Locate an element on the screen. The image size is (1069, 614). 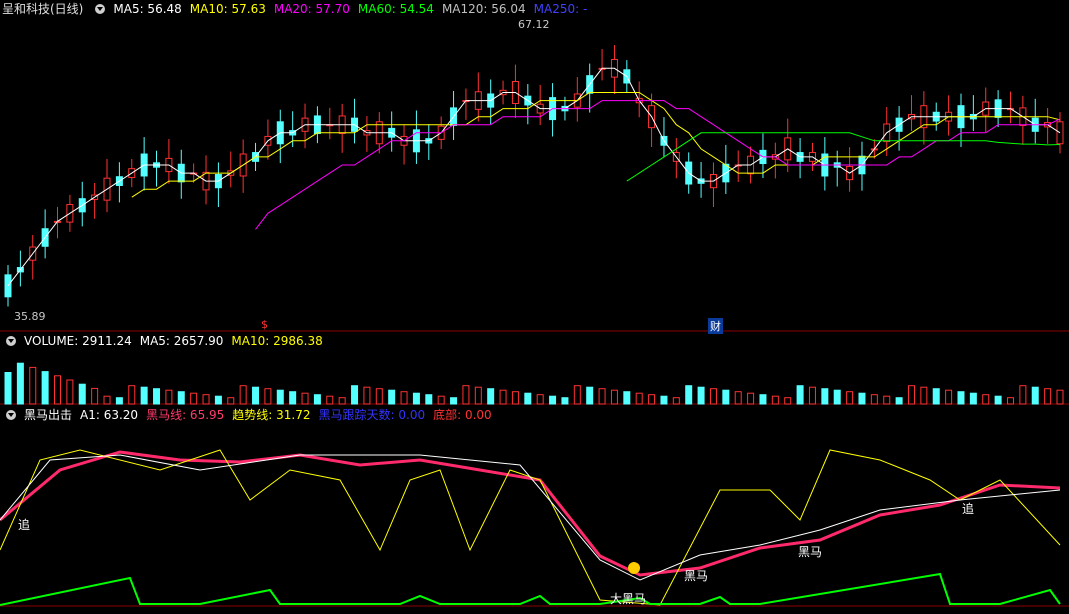
smiley-icon is located at coordinates (634, 568).